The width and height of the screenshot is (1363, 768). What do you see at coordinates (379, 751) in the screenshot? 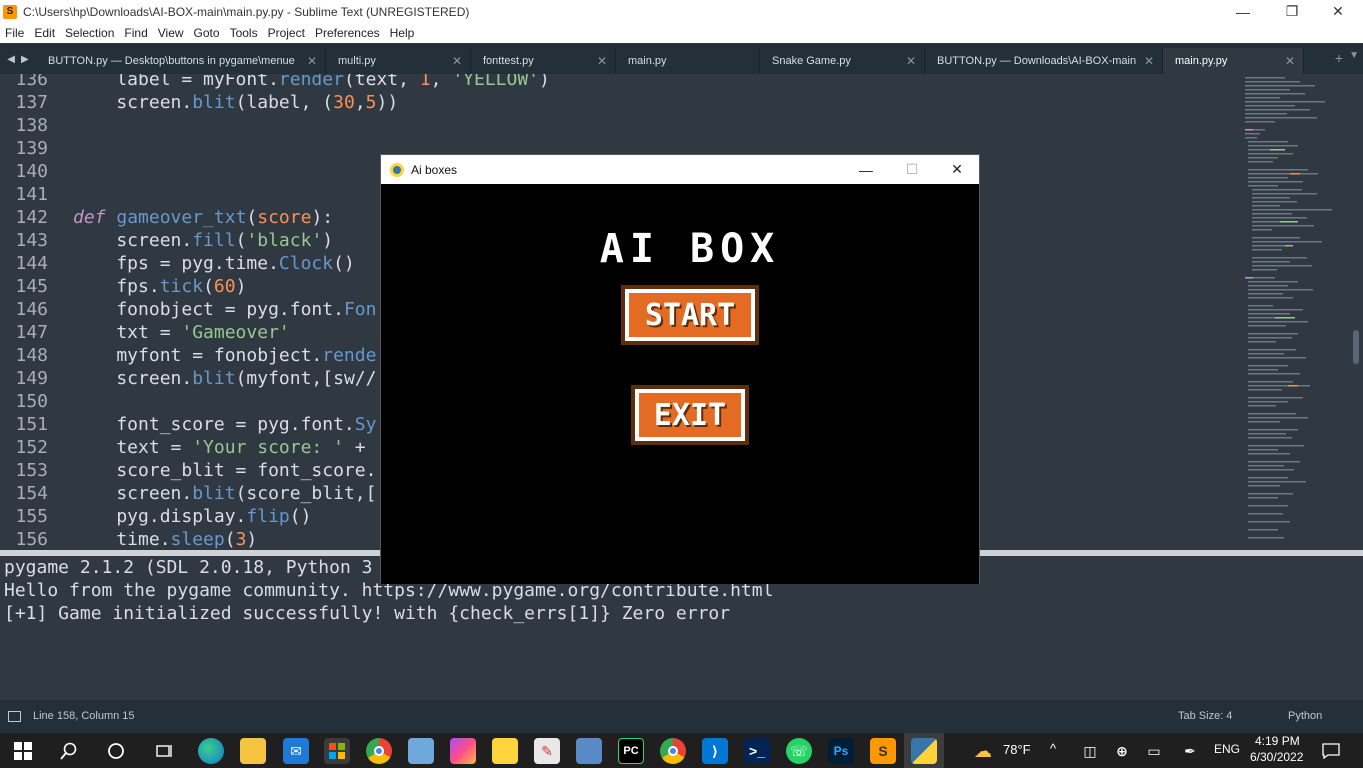
I see `chrome-icon` at bounding box center [379, 751].